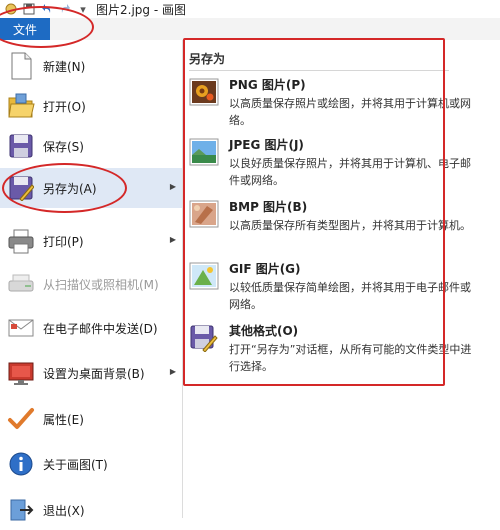  I want to click on menu-item-scanner: 从扫描仪或照相机(M), so click(91, 284).